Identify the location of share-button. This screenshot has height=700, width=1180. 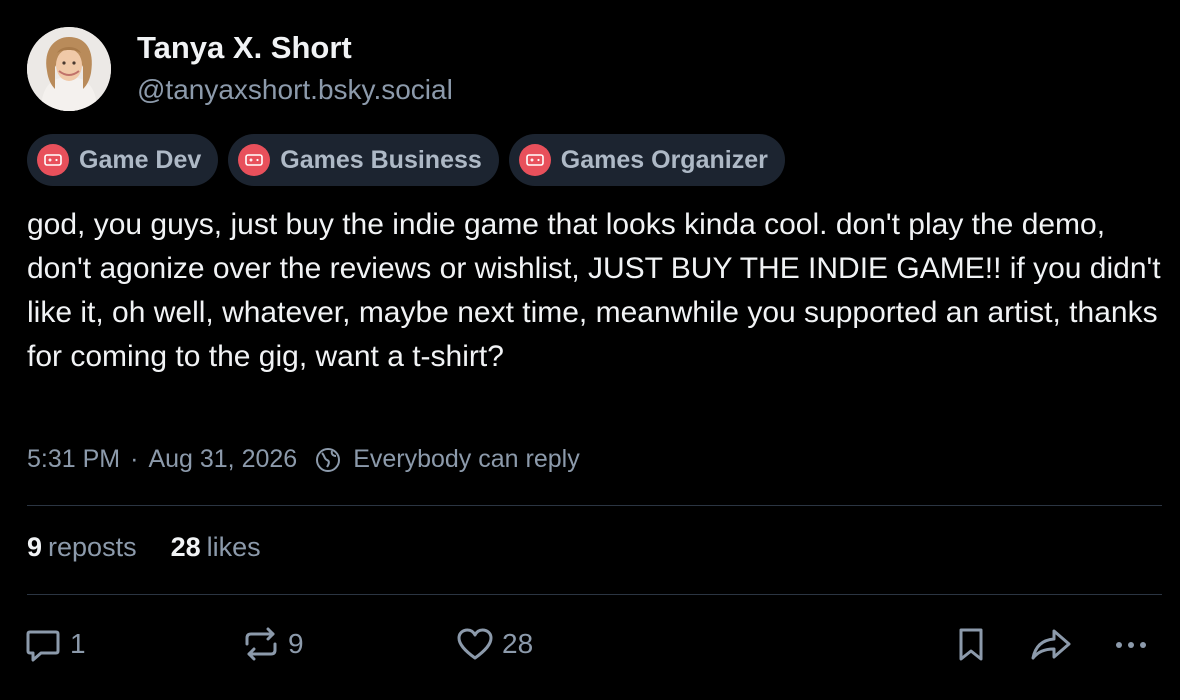
(1051, 644).